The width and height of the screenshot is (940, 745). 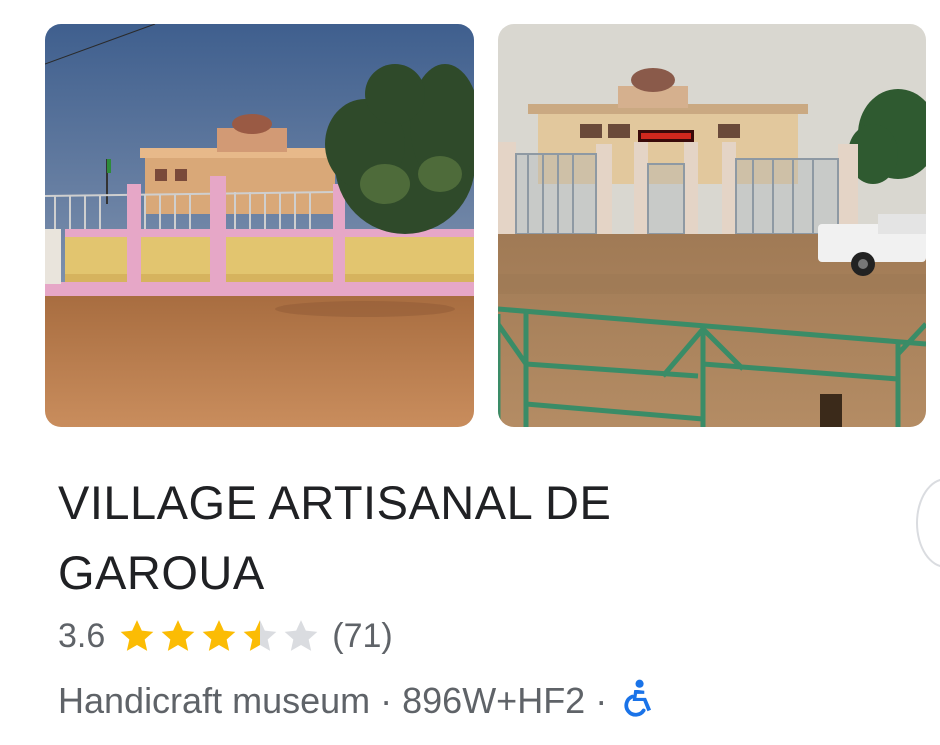 What do you see at coordinates (301, 635) in the screenshot?
I see `star-empty-icon` at bounding box center [301, 635].